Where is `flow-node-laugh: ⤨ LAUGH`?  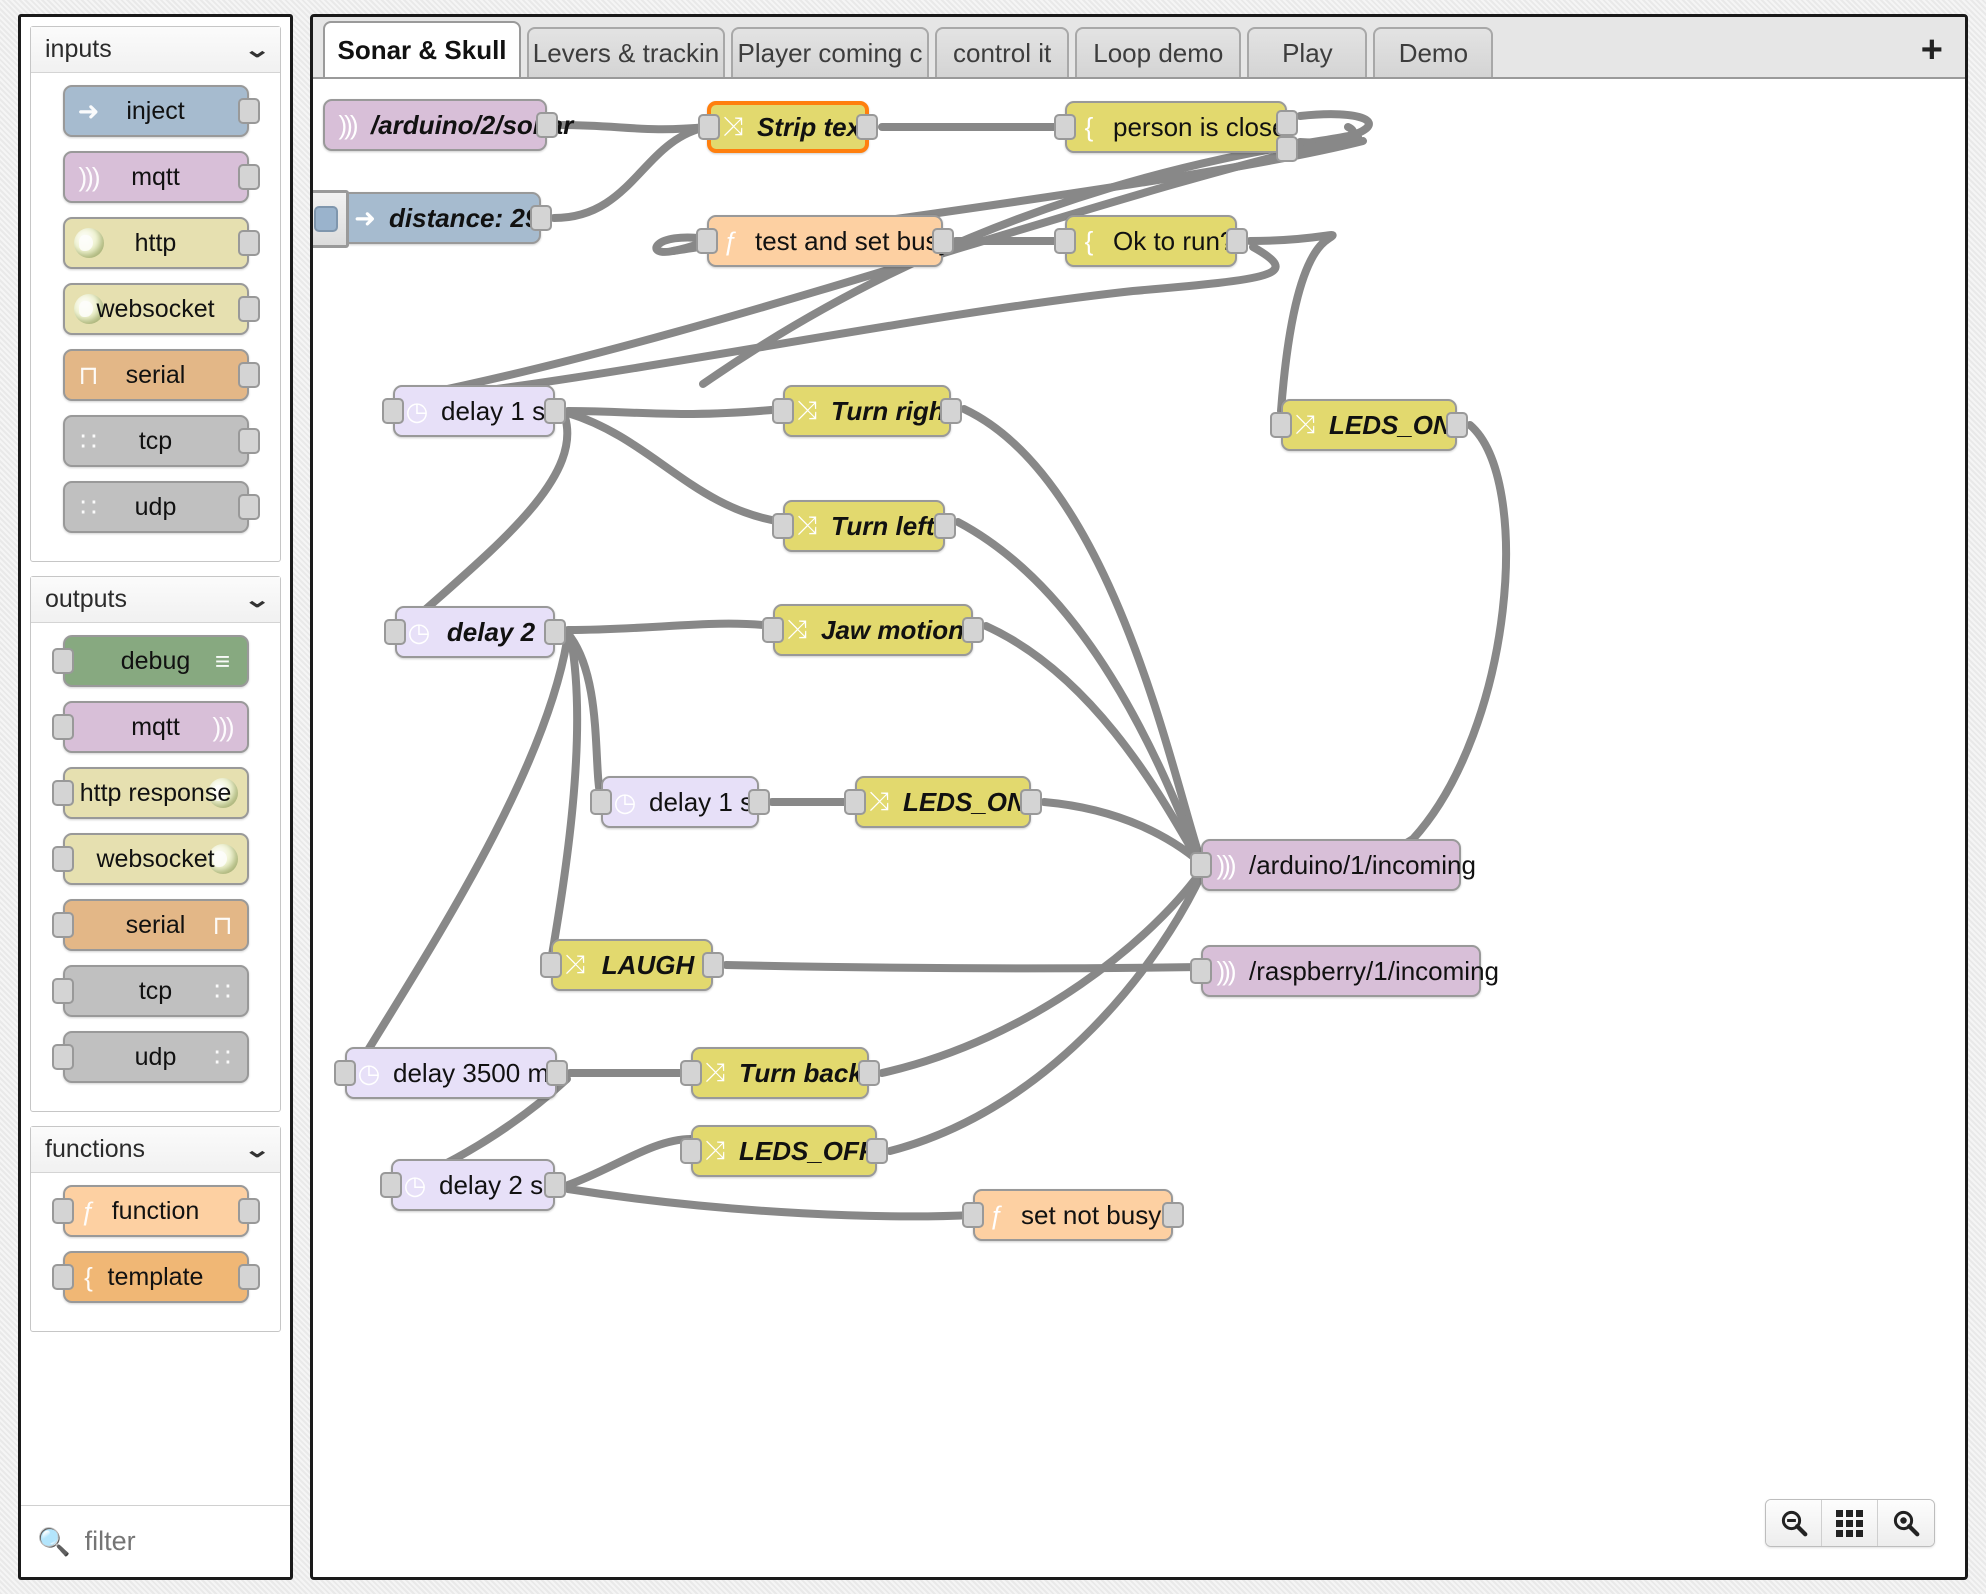 flow-node-laugh: ⤨ LAUGH is located at coordinates (632, 965).